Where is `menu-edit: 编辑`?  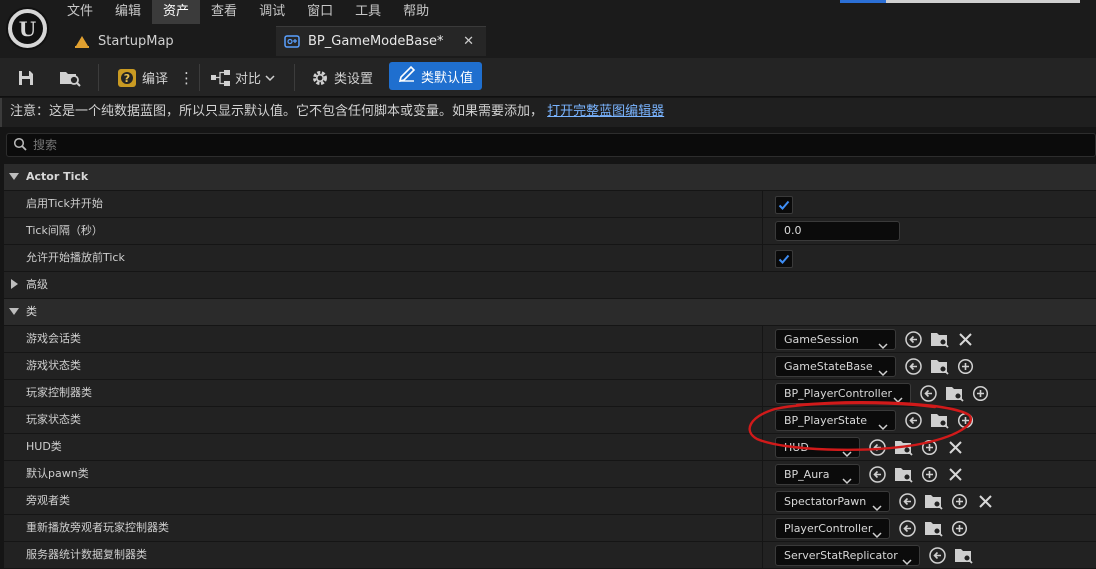 menu-edit: 编辑 is located at coordinates (128, 12).